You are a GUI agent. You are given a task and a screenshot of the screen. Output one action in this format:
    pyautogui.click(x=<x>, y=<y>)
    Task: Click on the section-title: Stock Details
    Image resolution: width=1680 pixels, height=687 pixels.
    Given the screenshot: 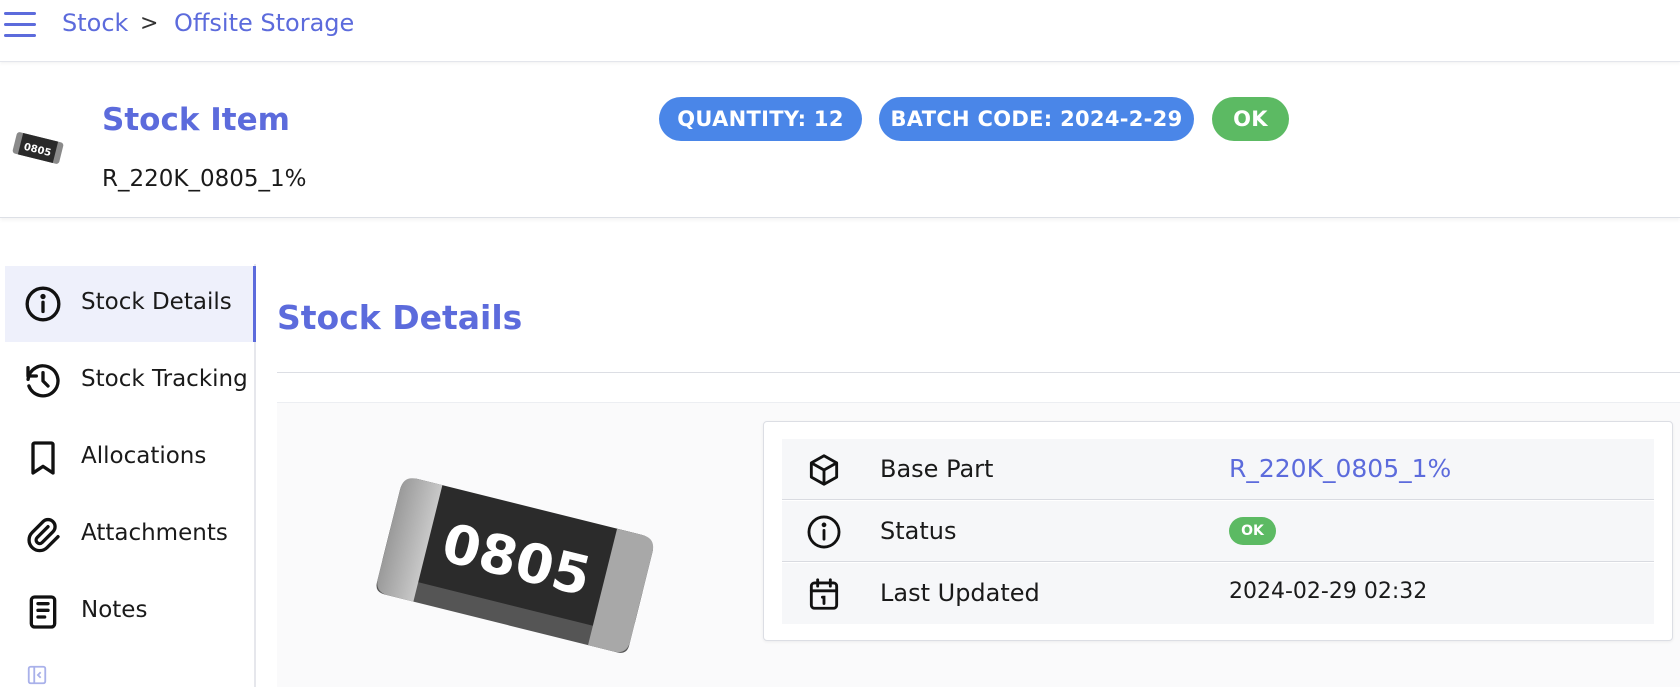 What is the action you would take?
    pyautogui.click(x=400, y=317)
    